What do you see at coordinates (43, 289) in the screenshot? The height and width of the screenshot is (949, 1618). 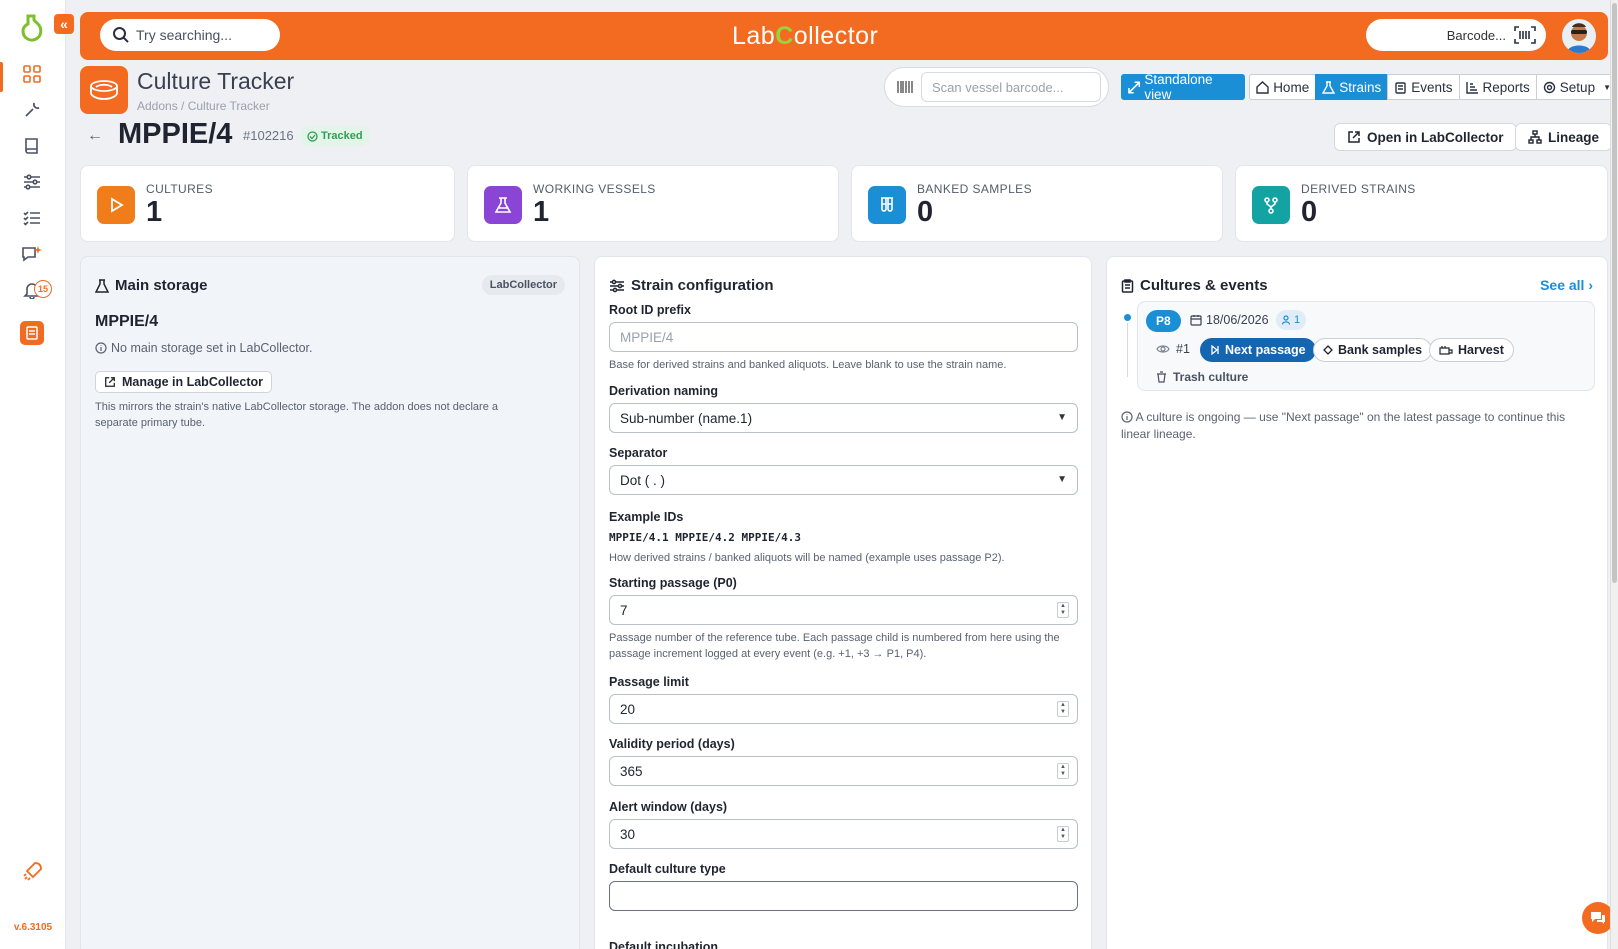 I see `notification-badge: 15` at bounding box center [43, 289].